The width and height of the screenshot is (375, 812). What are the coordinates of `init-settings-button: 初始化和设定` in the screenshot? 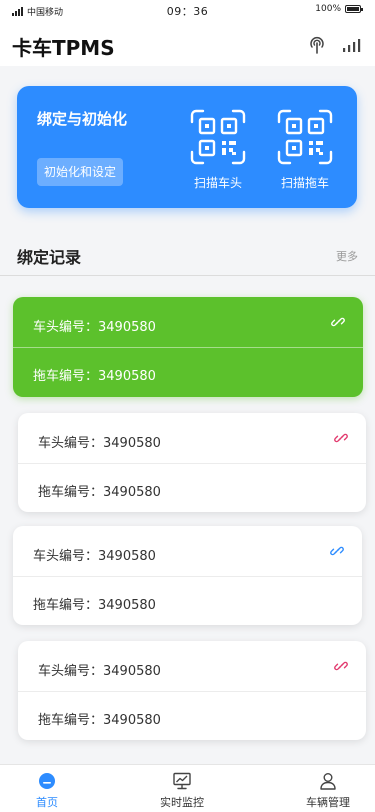 It's located at (80, 172).